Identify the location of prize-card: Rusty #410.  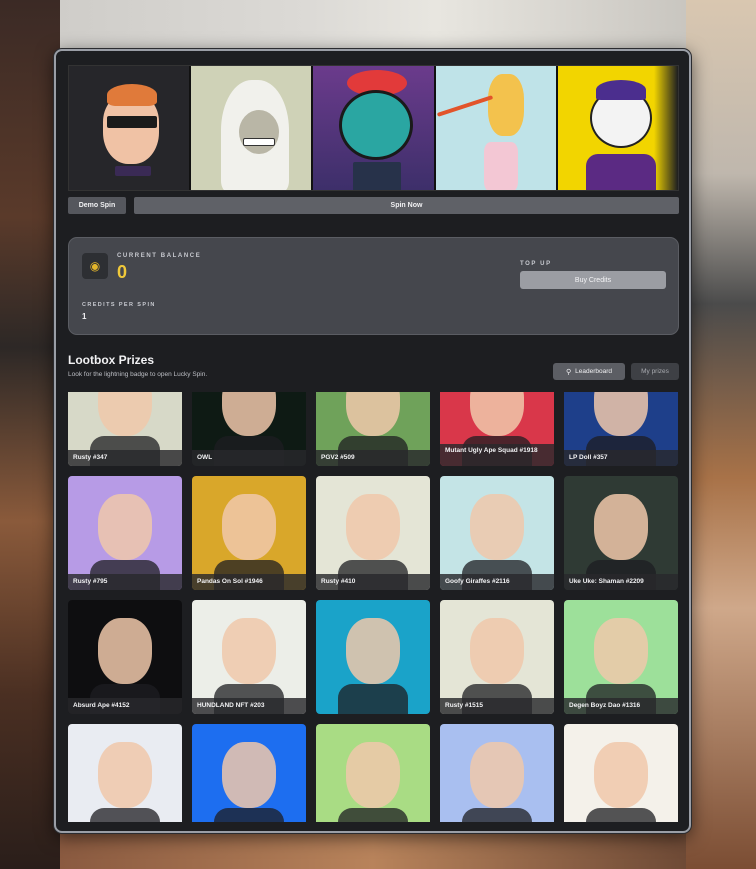
(373, 533).